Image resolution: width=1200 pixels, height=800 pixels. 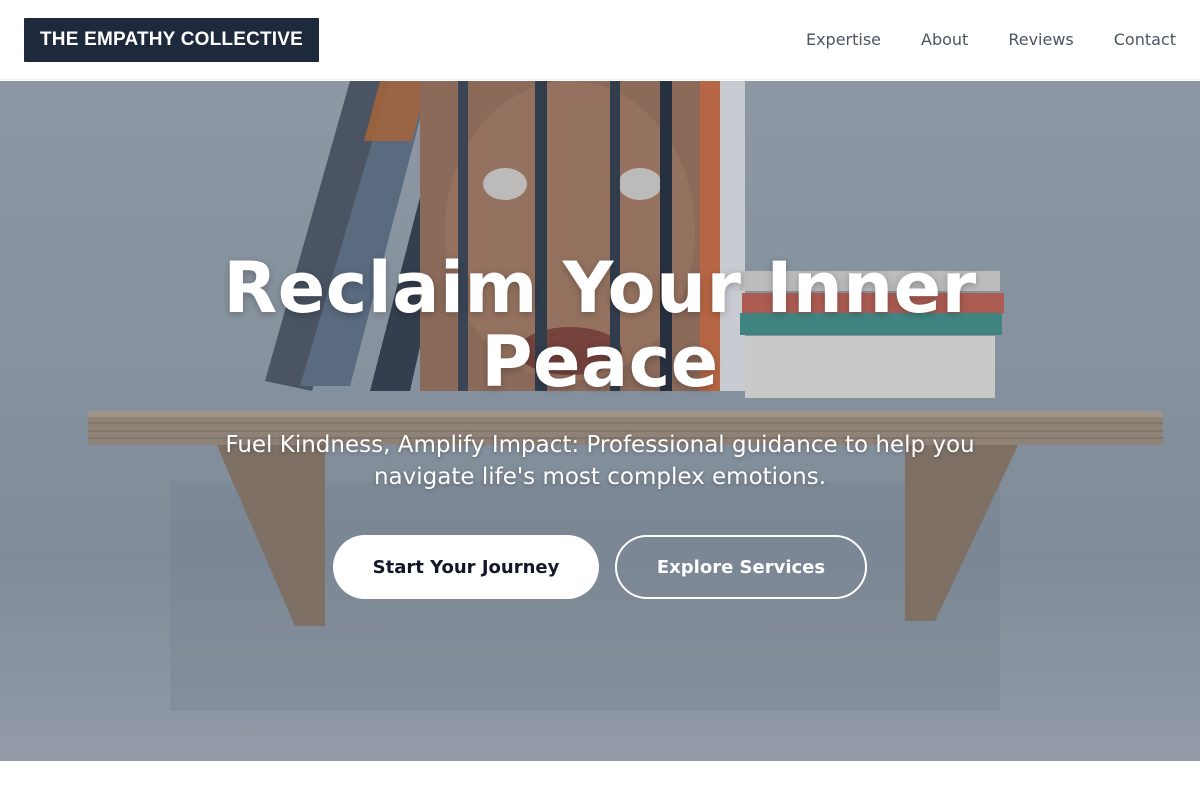 What do you see at coordinates (1145, 39) in the screenshot?
I see `nav-link-contact: Contact` at bounding box center [1145, 39].